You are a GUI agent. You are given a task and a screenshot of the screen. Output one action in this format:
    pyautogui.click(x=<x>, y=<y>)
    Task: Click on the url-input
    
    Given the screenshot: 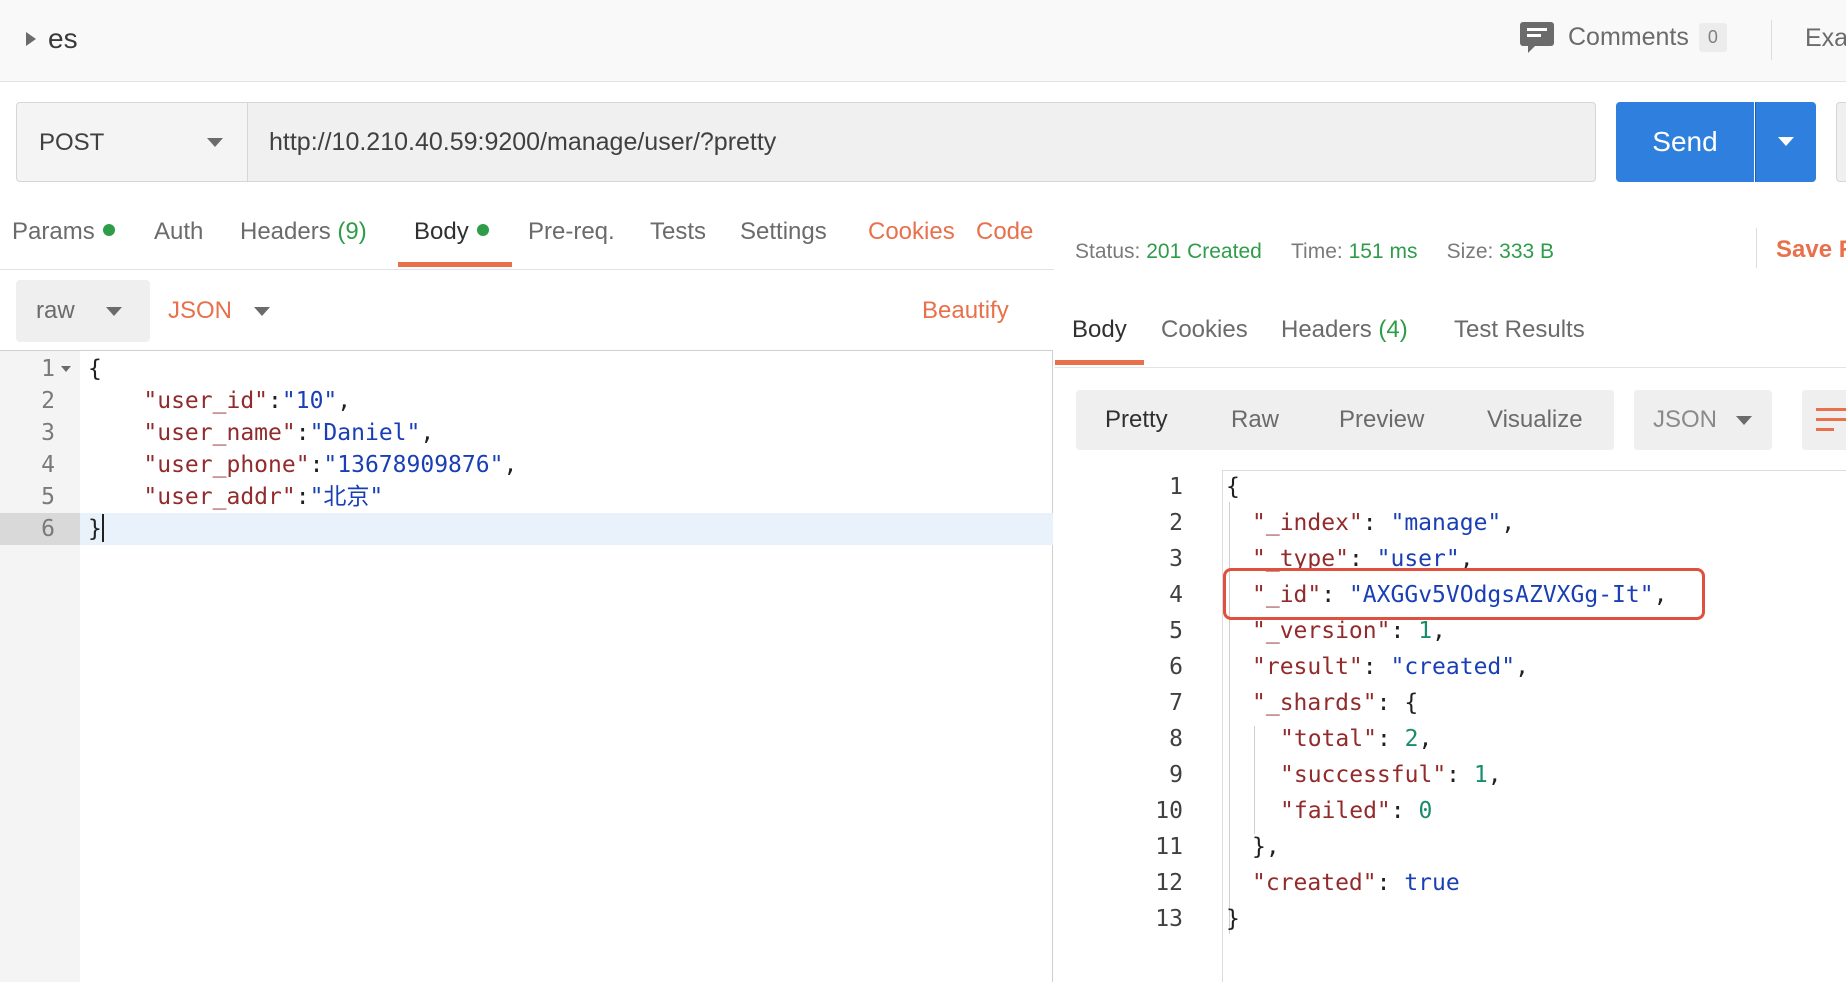 What is the action you would take?
    pyautogui.click(x=921, y=142)
    